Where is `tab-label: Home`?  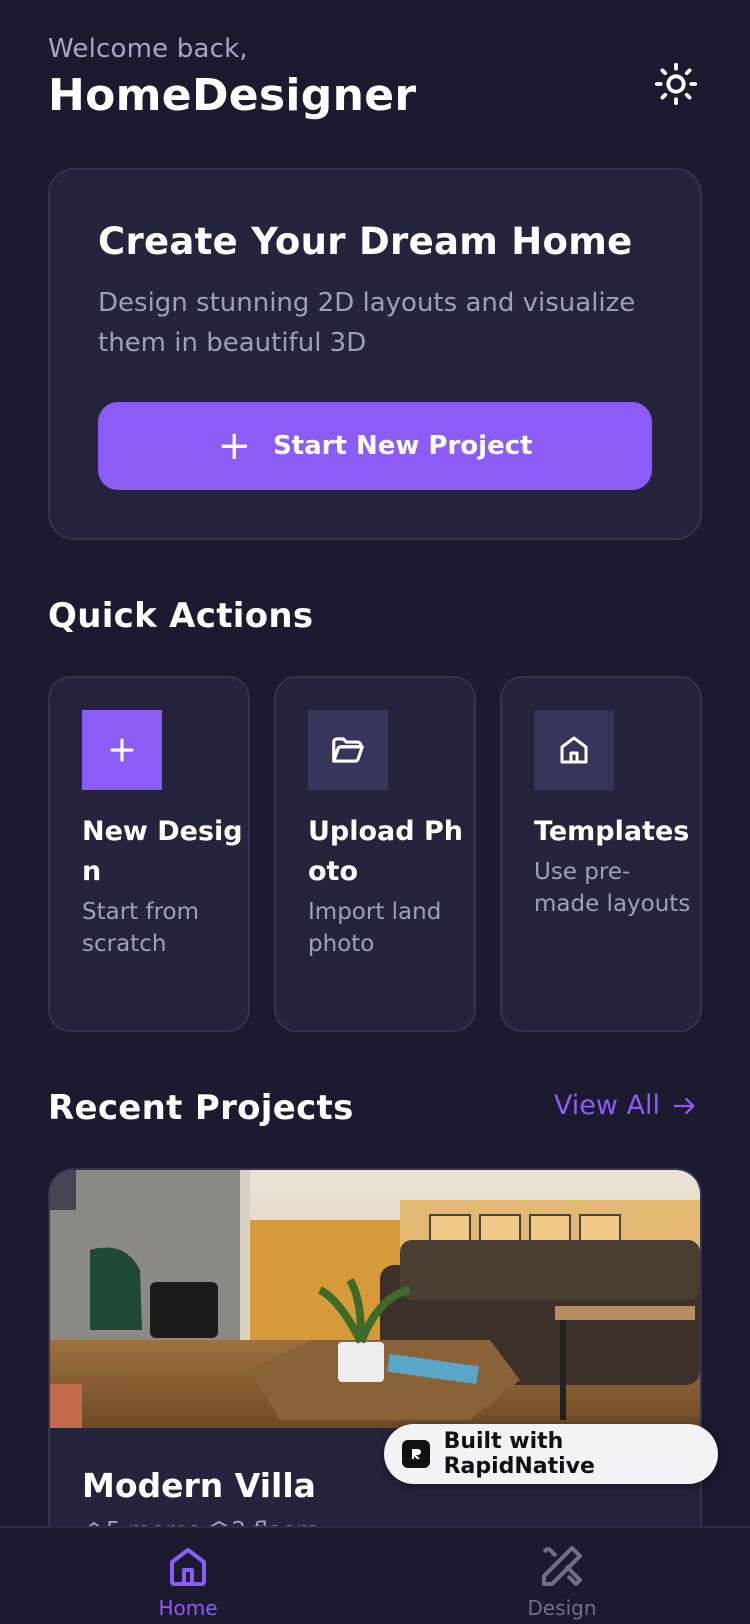 tab-label: Home is located at coordinates (188, 1608).